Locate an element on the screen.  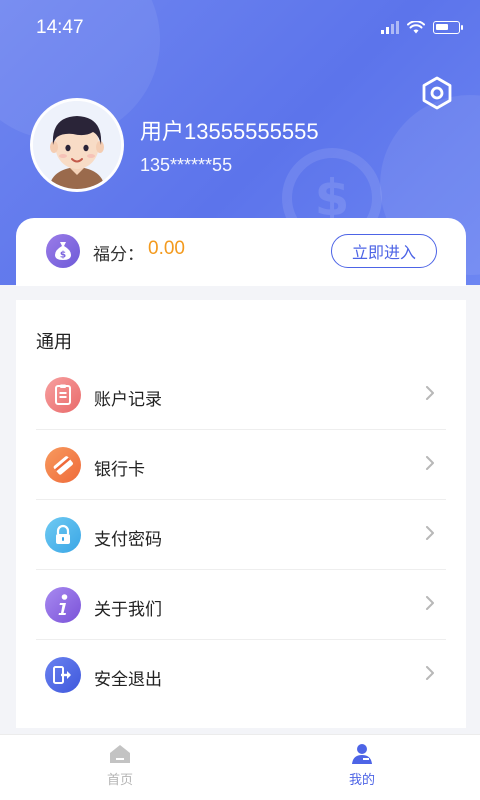
menu-item-logout: 安全退出 is located at coordinates (241, 675).